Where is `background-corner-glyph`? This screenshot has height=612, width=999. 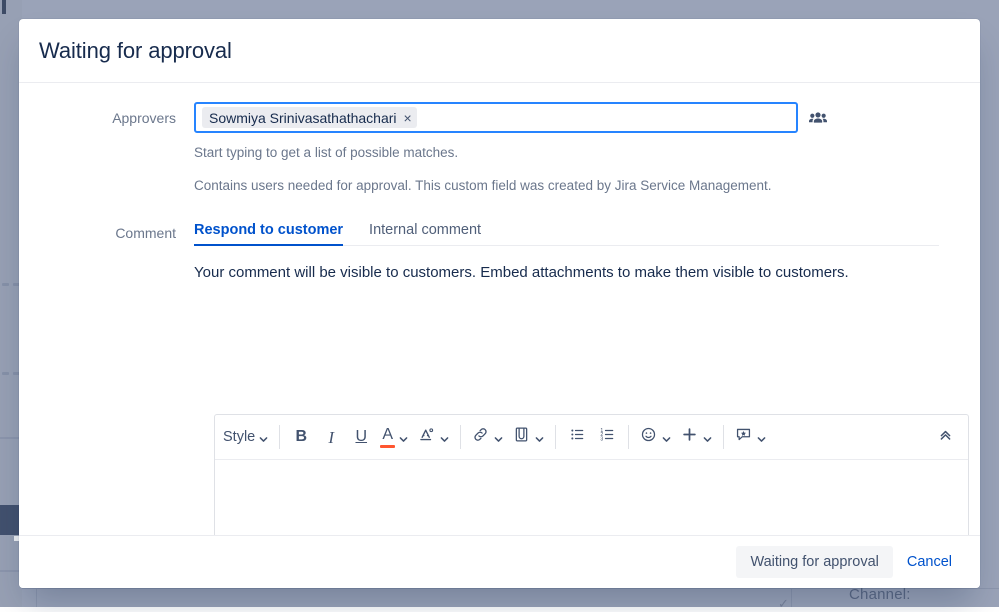
background-corner-glyph is located at coordinates (4, 7).